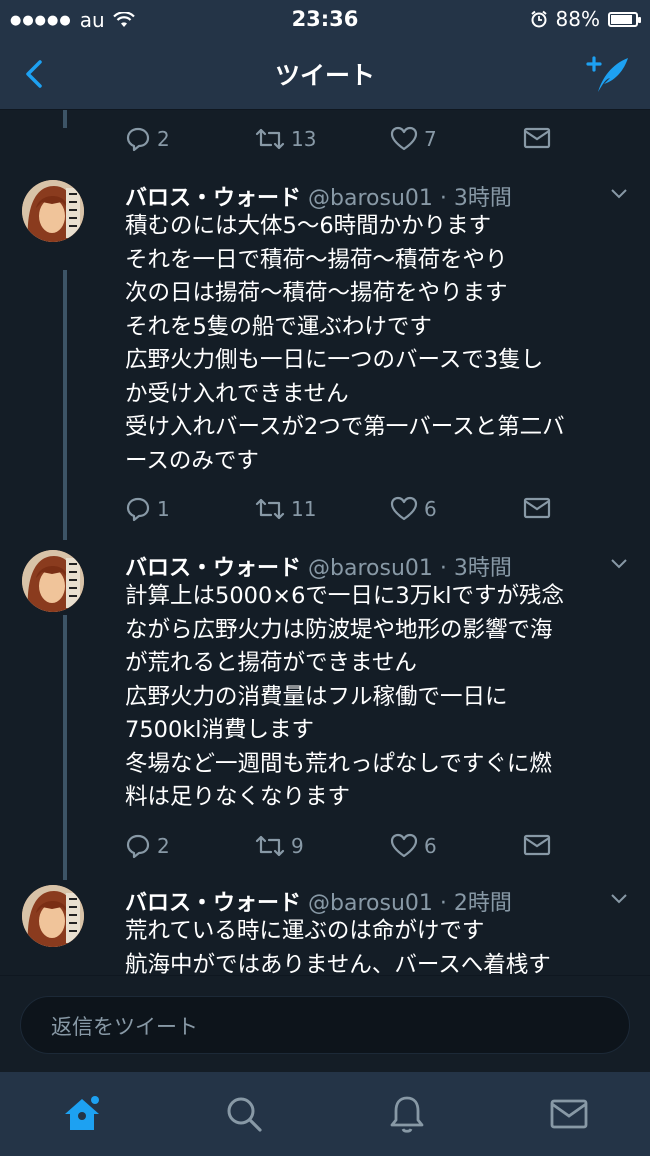  Describe the element at coordinates (325, 20) in the screenshot. I see `status-bar: ●●●●● au 23:36 88%` at that location.